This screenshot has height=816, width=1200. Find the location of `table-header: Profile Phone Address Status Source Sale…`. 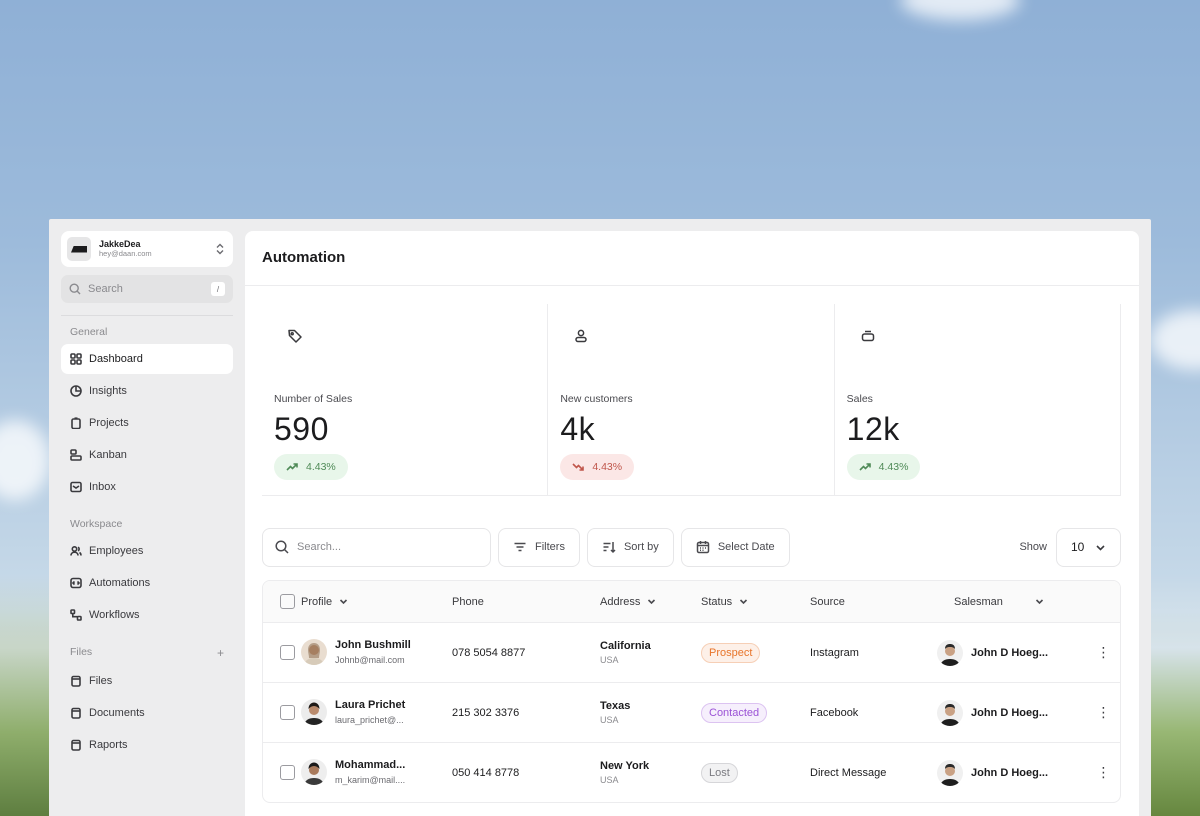

table-header: Profile Phone Address Status Source Sale… is located at coordinates (691, 601).